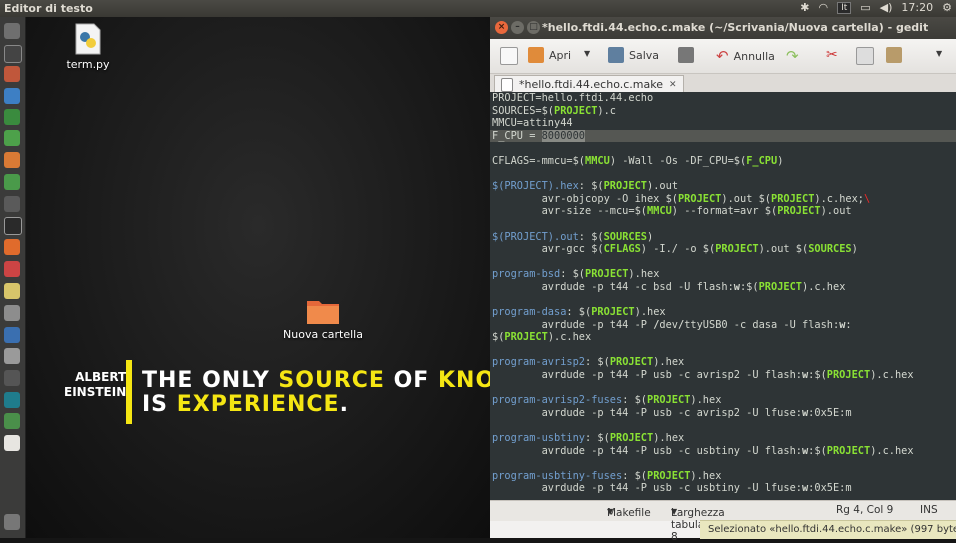  I want to click on app-title: Editor di testo, so click(48, 8).